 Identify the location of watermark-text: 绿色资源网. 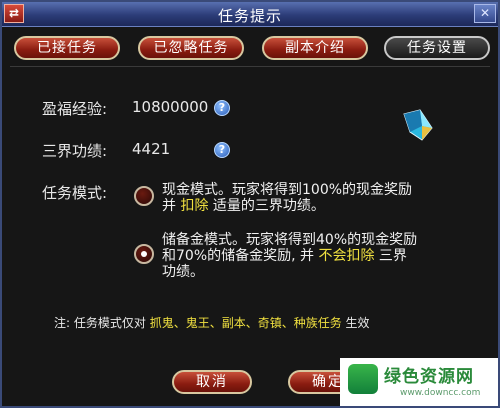
(429, 377).